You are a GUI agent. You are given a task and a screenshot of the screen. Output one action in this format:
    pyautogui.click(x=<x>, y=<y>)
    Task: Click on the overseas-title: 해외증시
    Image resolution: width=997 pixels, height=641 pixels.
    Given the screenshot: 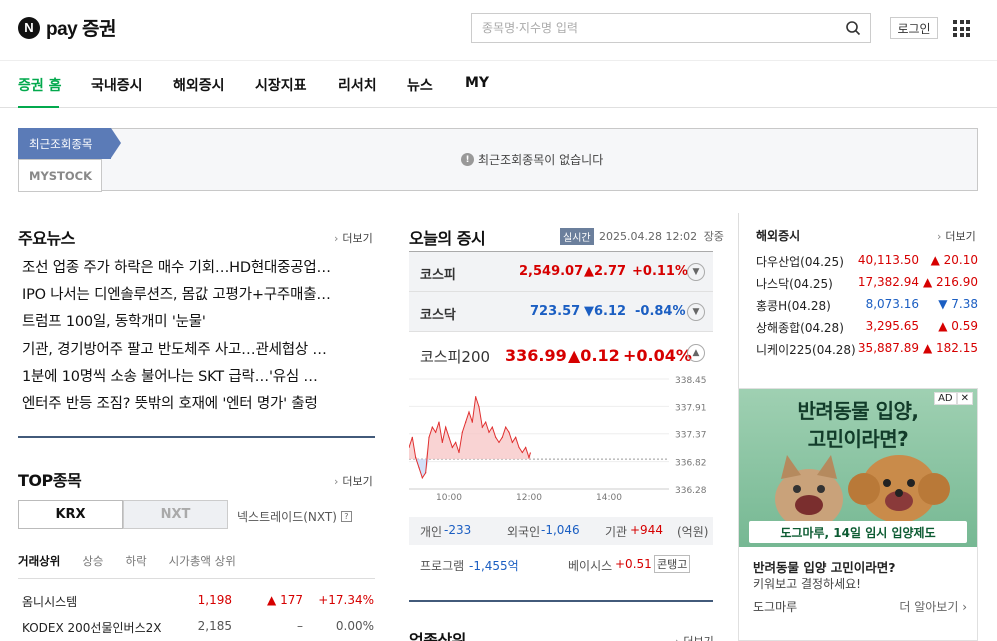 What is the action you would take?
    pyautogui.click(x=778, y=236)
    